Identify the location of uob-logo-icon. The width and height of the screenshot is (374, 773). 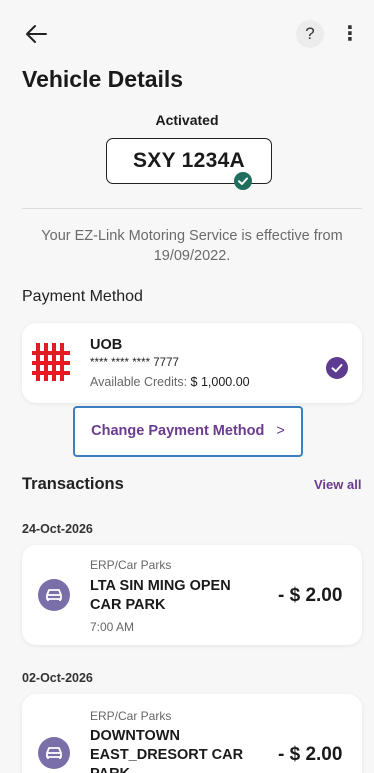
(52, 362).